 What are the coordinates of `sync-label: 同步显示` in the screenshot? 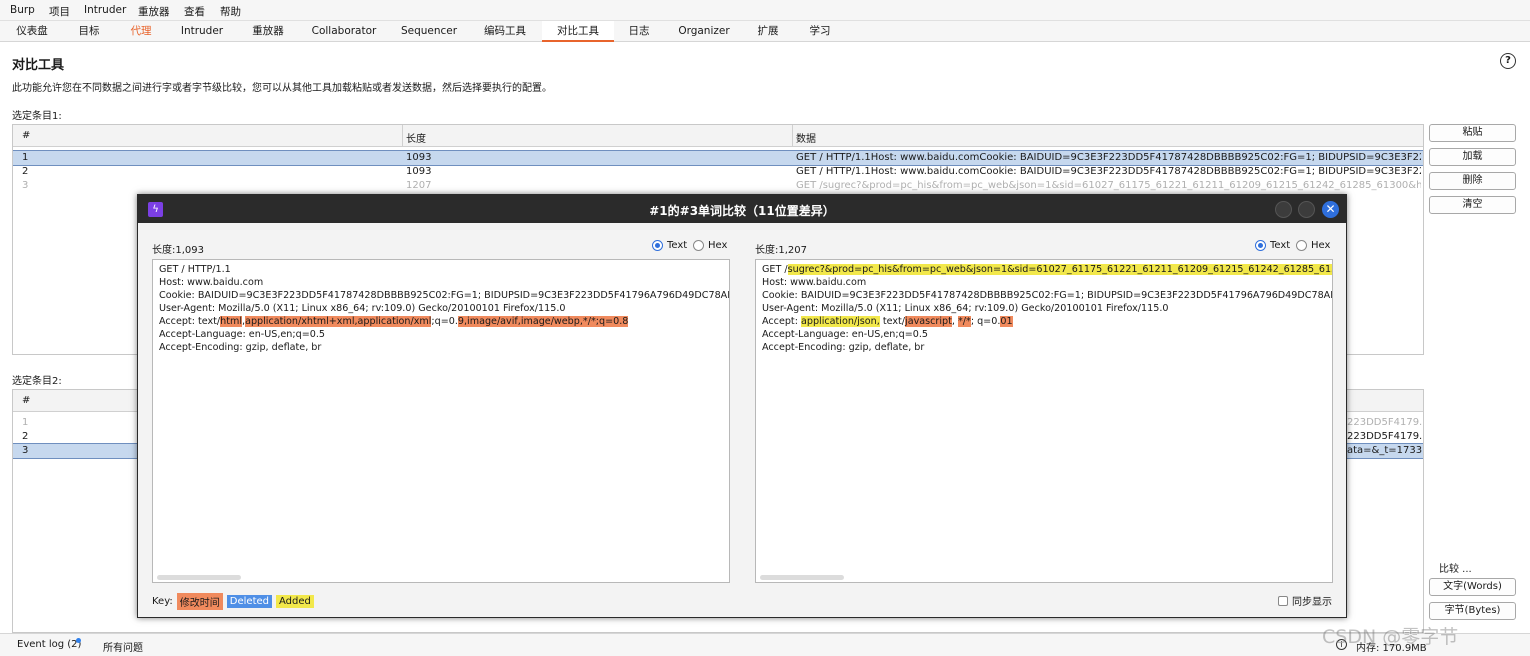 It's located at (1312, 602).